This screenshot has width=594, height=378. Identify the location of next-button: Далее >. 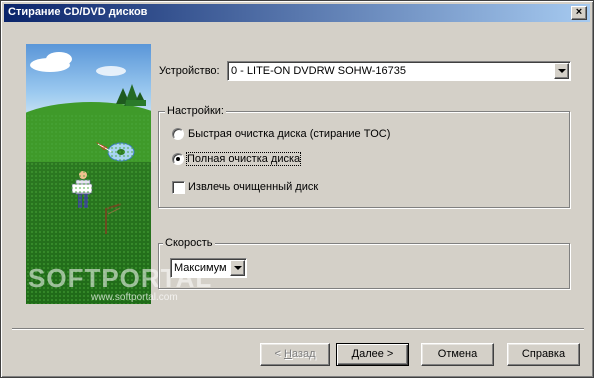
(372, 354).